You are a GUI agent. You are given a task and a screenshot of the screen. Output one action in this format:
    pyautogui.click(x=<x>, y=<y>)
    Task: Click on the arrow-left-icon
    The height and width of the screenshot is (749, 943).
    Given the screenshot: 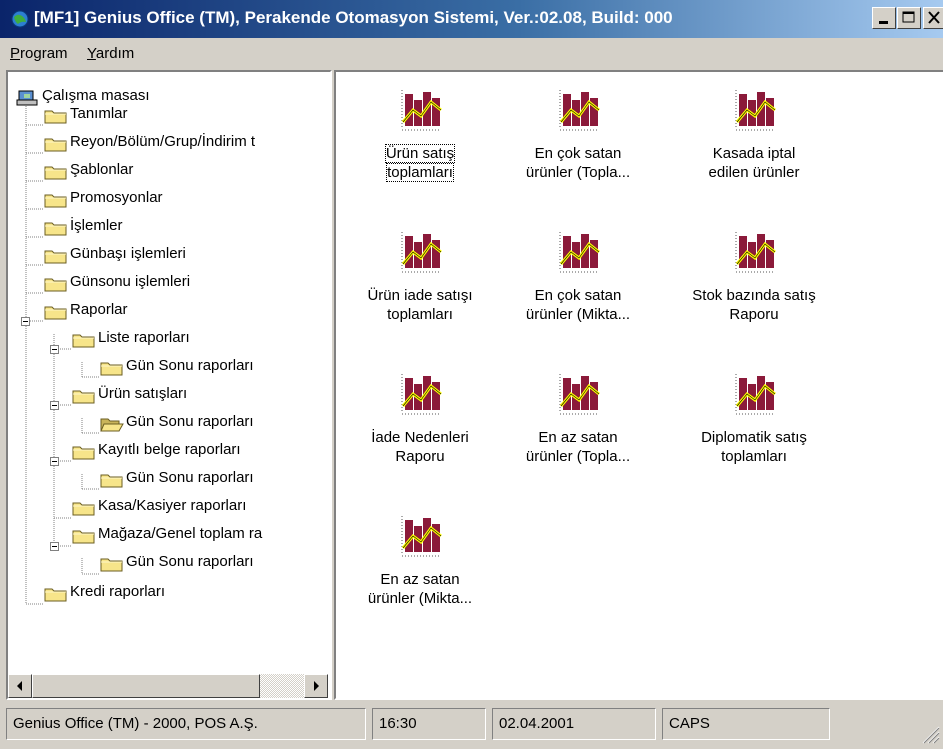 What is the action you would take?
    pyautogui.click(x=19, y=686)
    